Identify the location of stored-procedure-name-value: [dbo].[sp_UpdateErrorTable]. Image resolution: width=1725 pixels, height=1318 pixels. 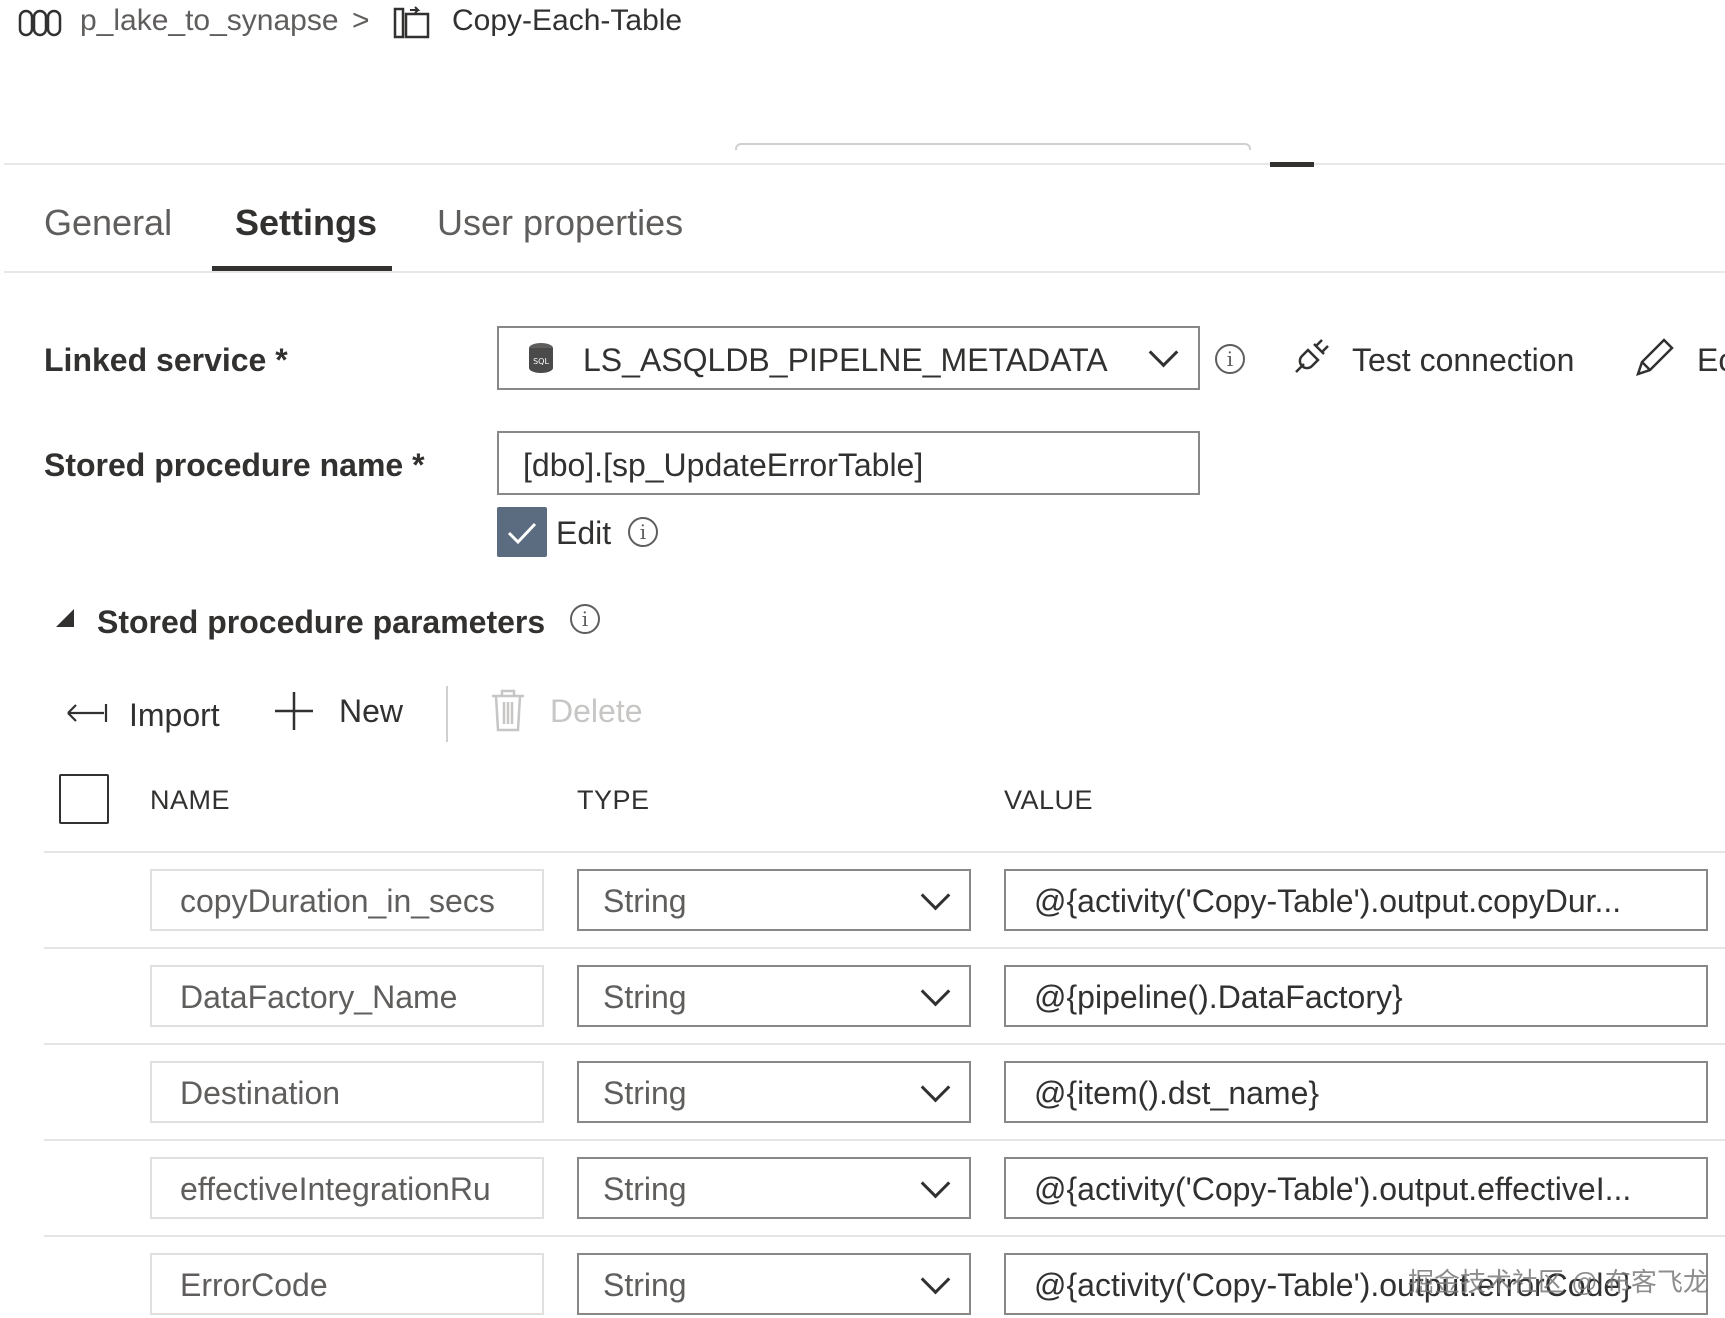
(723, 465).